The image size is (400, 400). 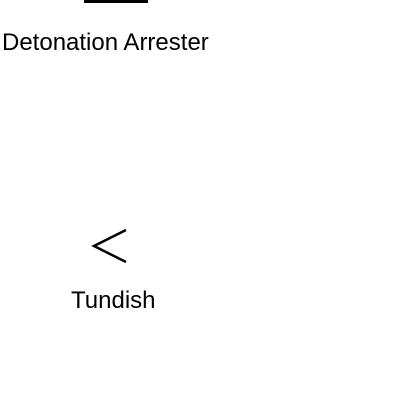 What do you see at coordinates (105, 42) in the screenshot?
I see `detonation-arrester-label: Detonation Arrester` at bounding box center [105, 42].